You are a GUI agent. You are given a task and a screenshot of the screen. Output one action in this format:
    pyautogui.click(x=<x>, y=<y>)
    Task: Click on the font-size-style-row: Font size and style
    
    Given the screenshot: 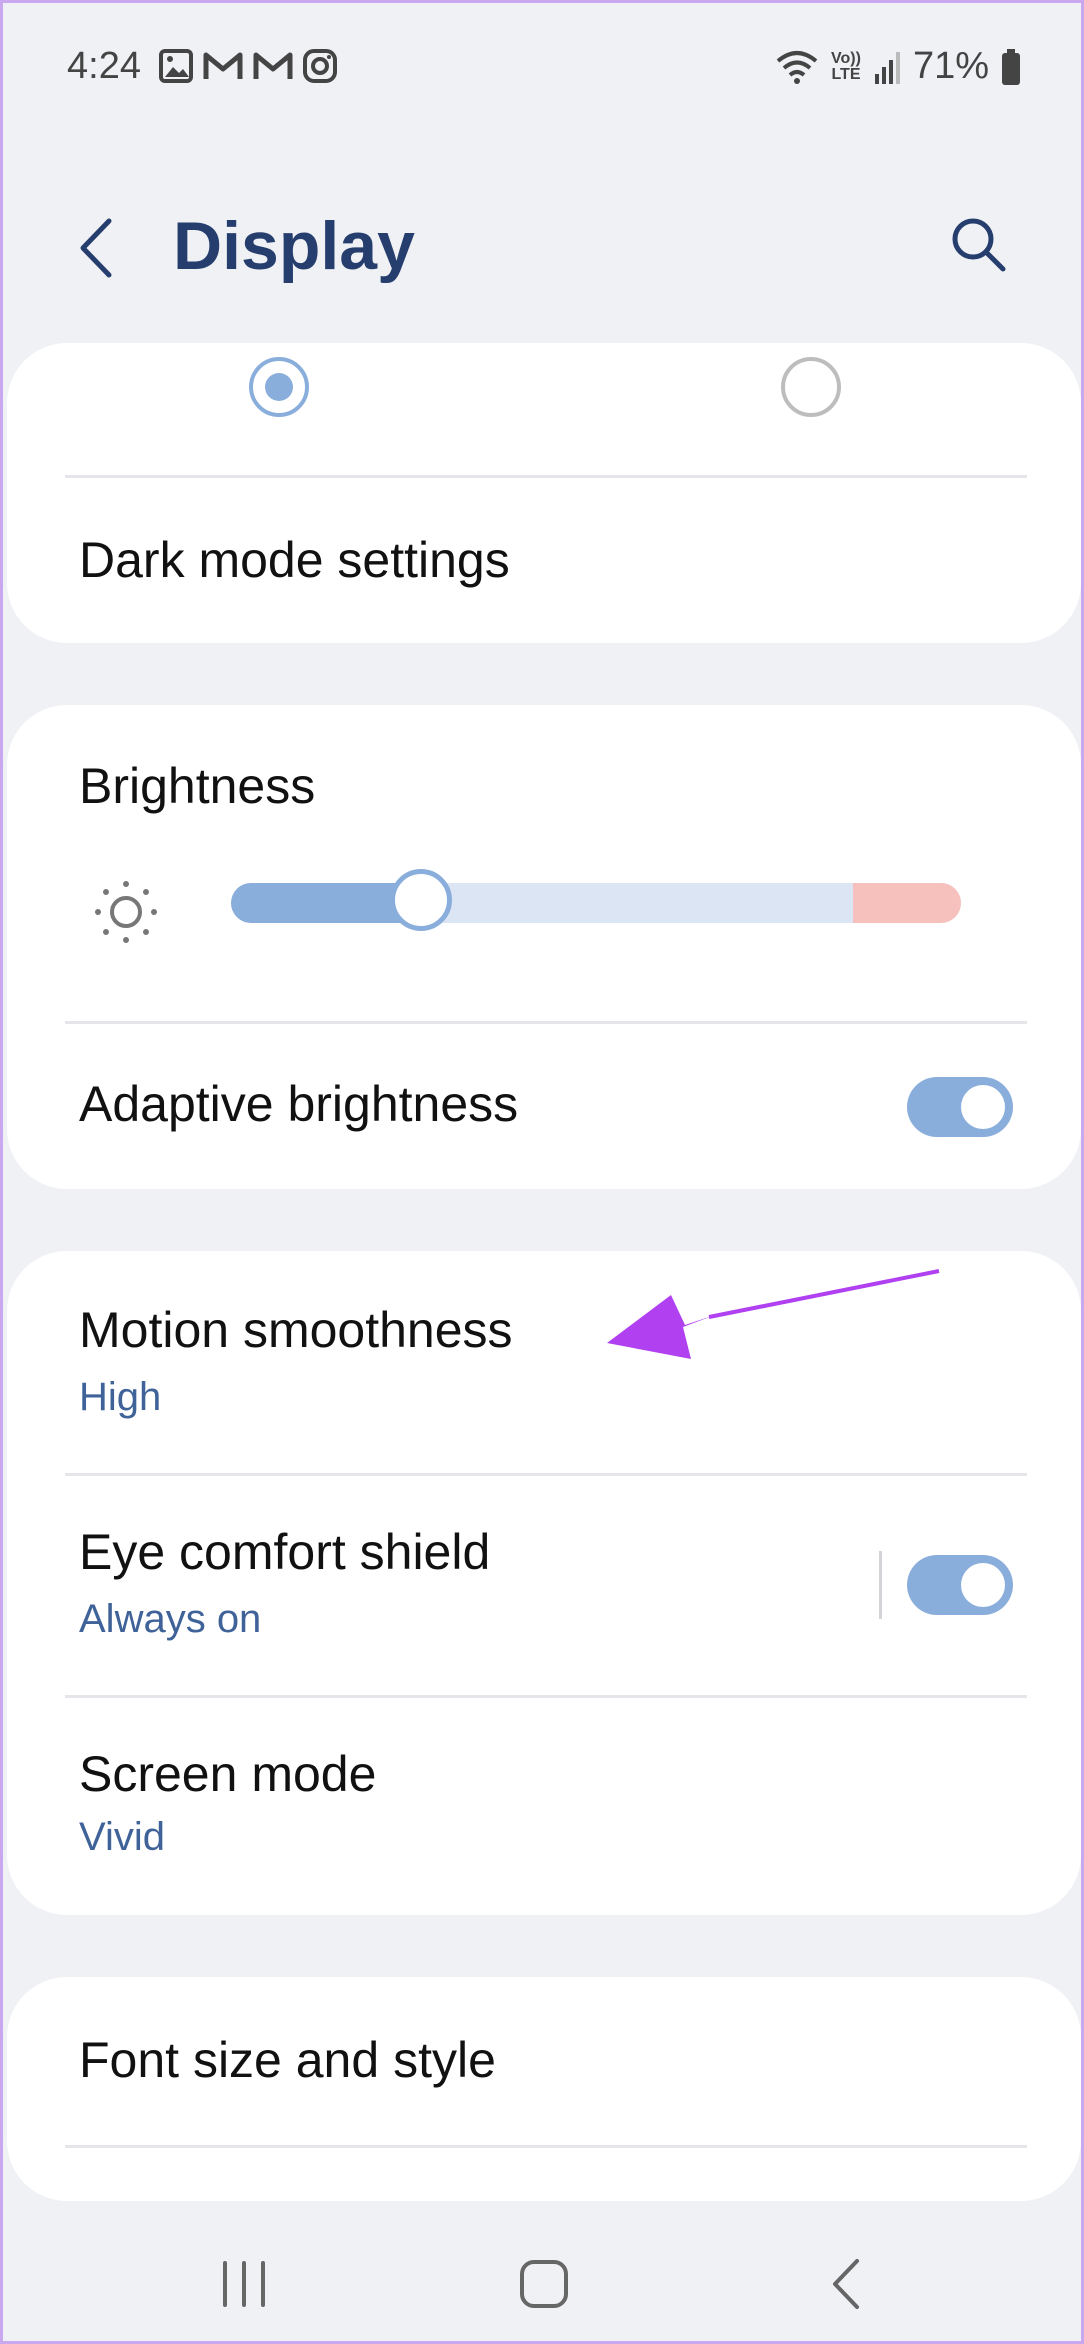 What is the action you would take?
    pyautogui.click(x=544, y=2061)
    